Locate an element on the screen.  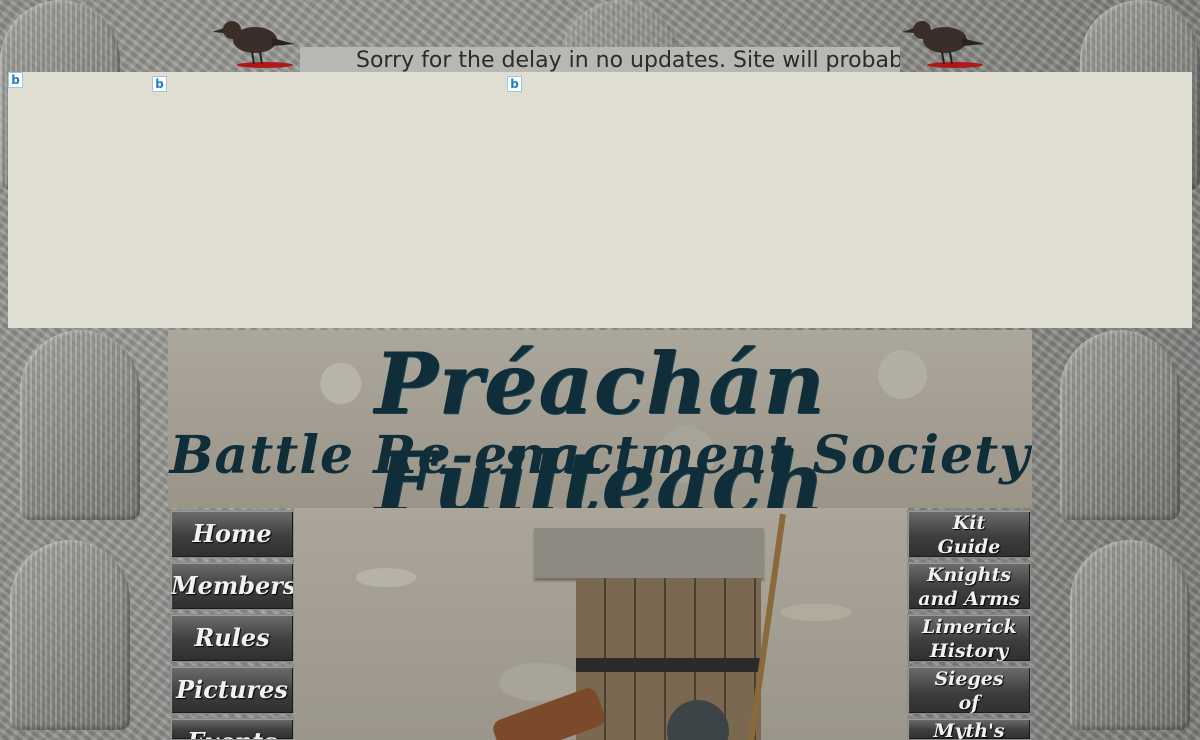
nav-pictures-button: Pictures is located at coordinates (232, 690).